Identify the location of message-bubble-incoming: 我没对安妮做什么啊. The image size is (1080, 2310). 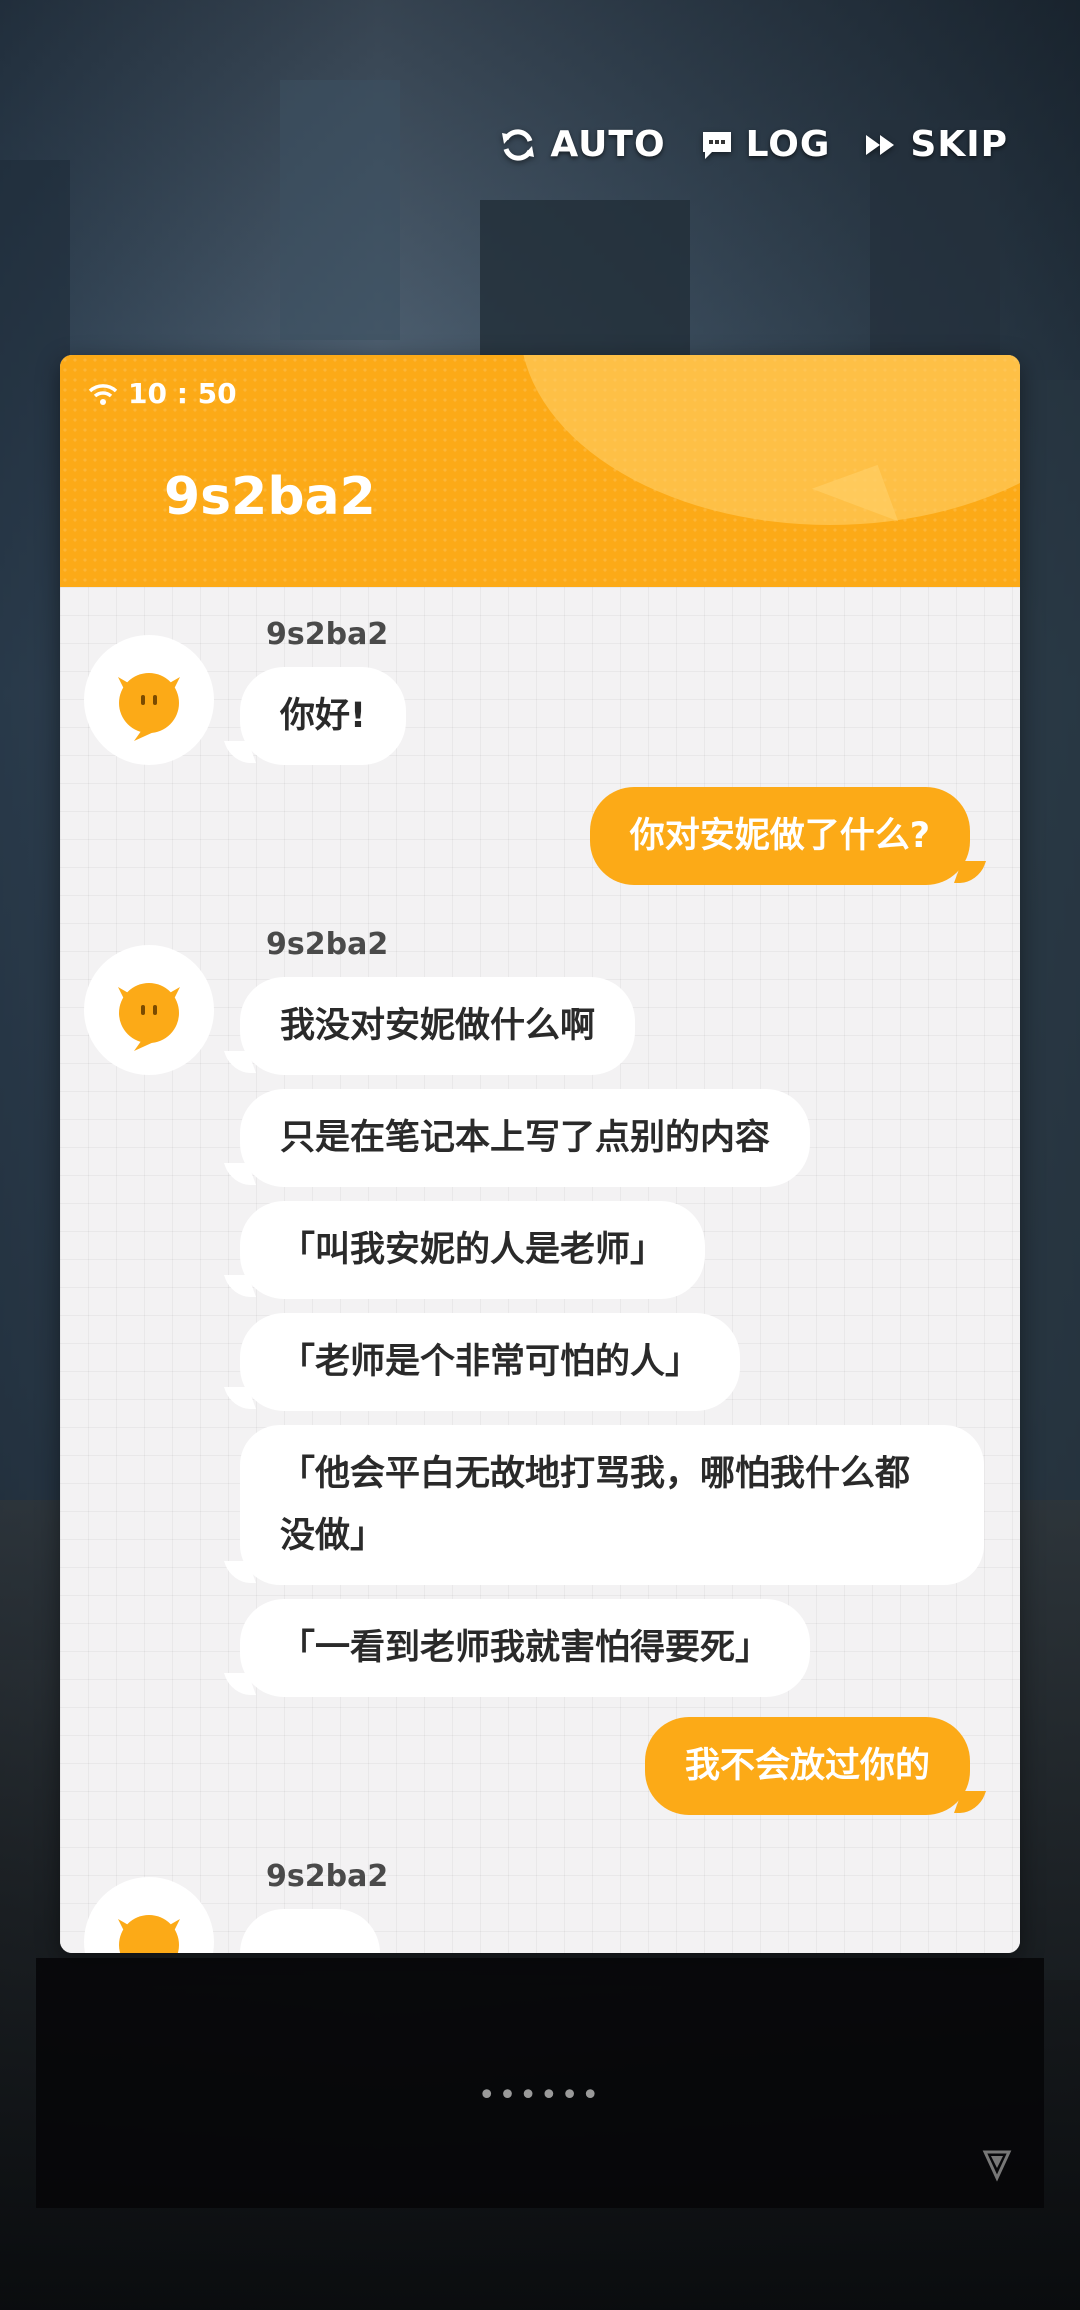
(438, 1026).